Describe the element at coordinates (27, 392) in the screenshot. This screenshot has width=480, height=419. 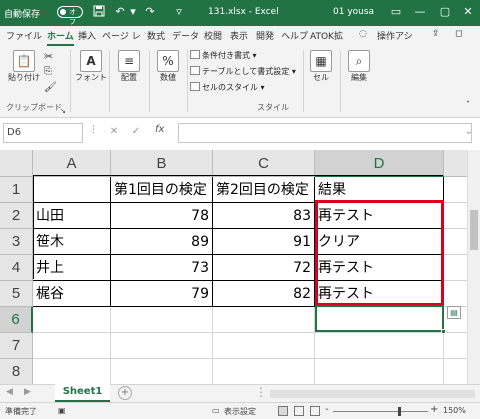
I see `next-sheet-icon: ▶` at that location.